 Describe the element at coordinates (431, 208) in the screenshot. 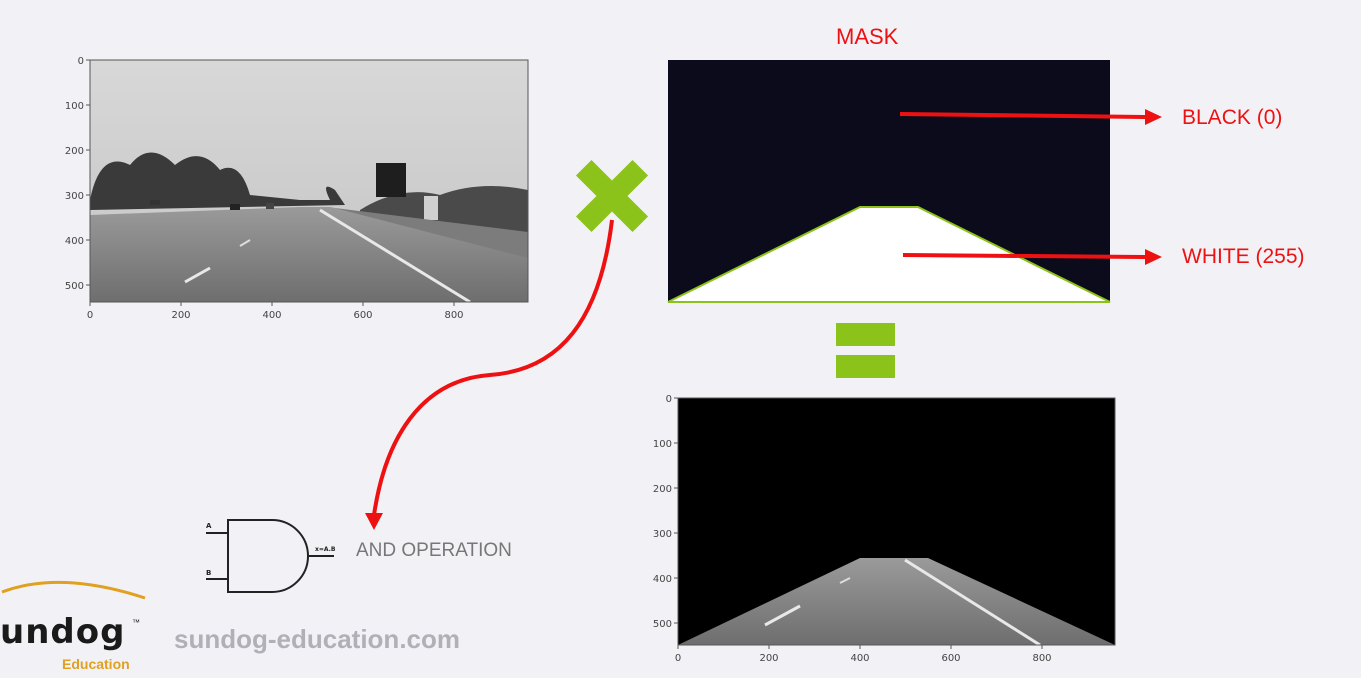

I see `roadside-post` at that location.